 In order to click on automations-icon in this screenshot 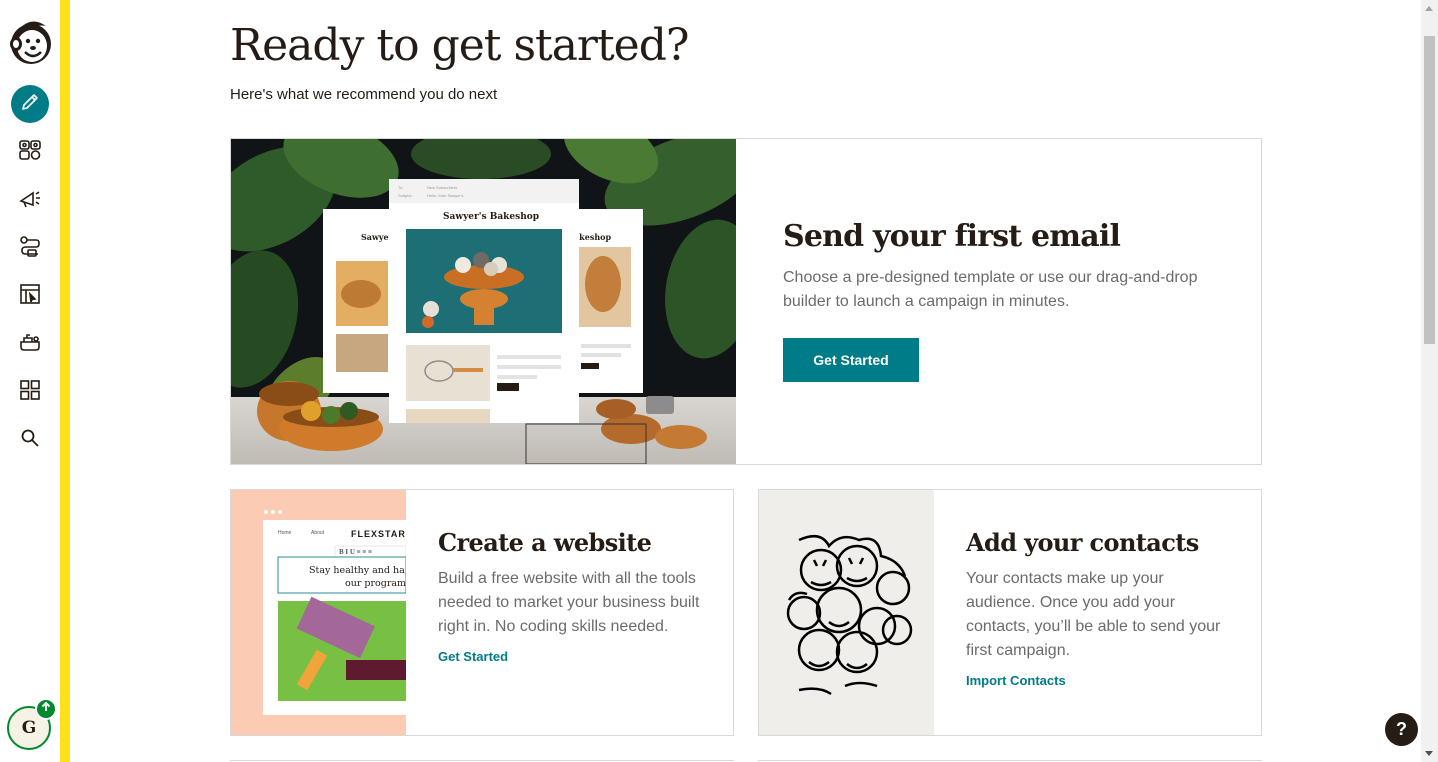, I will do `click(30, 248)`.